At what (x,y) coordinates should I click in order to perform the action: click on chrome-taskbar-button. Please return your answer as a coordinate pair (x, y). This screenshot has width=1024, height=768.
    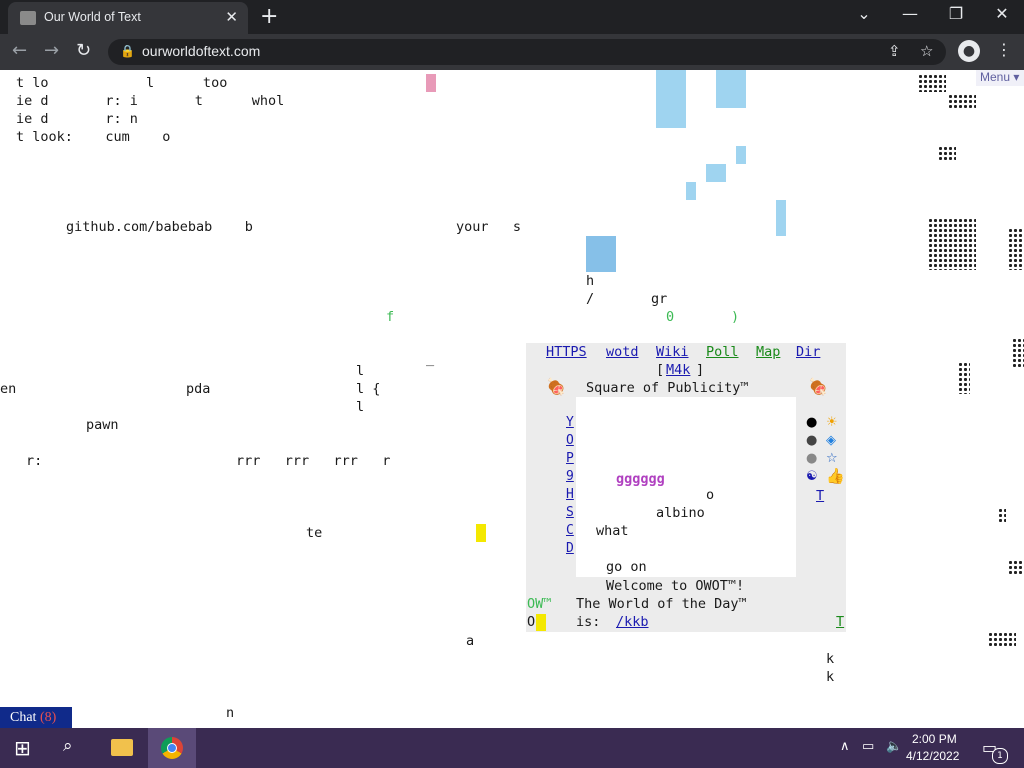
    Looking at the image, I should click on (172, 748).